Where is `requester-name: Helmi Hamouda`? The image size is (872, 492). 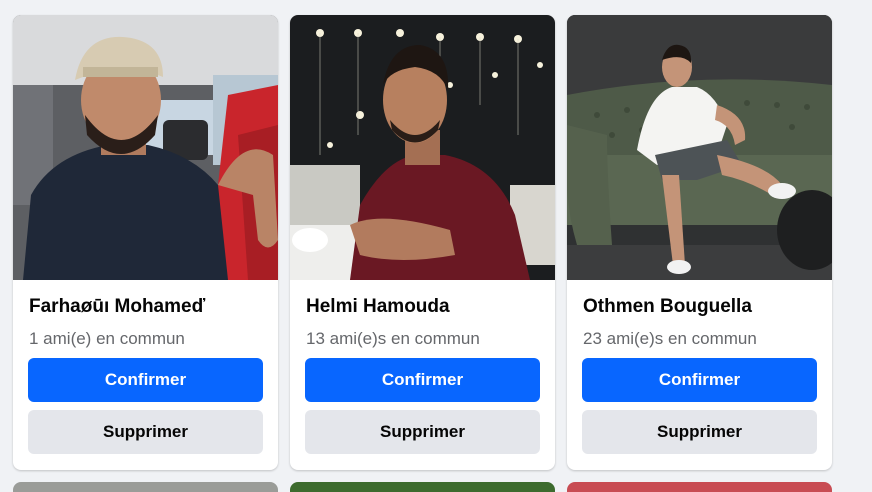 requester-name: Helmi Hamouda is located at coordinates (378, 307).